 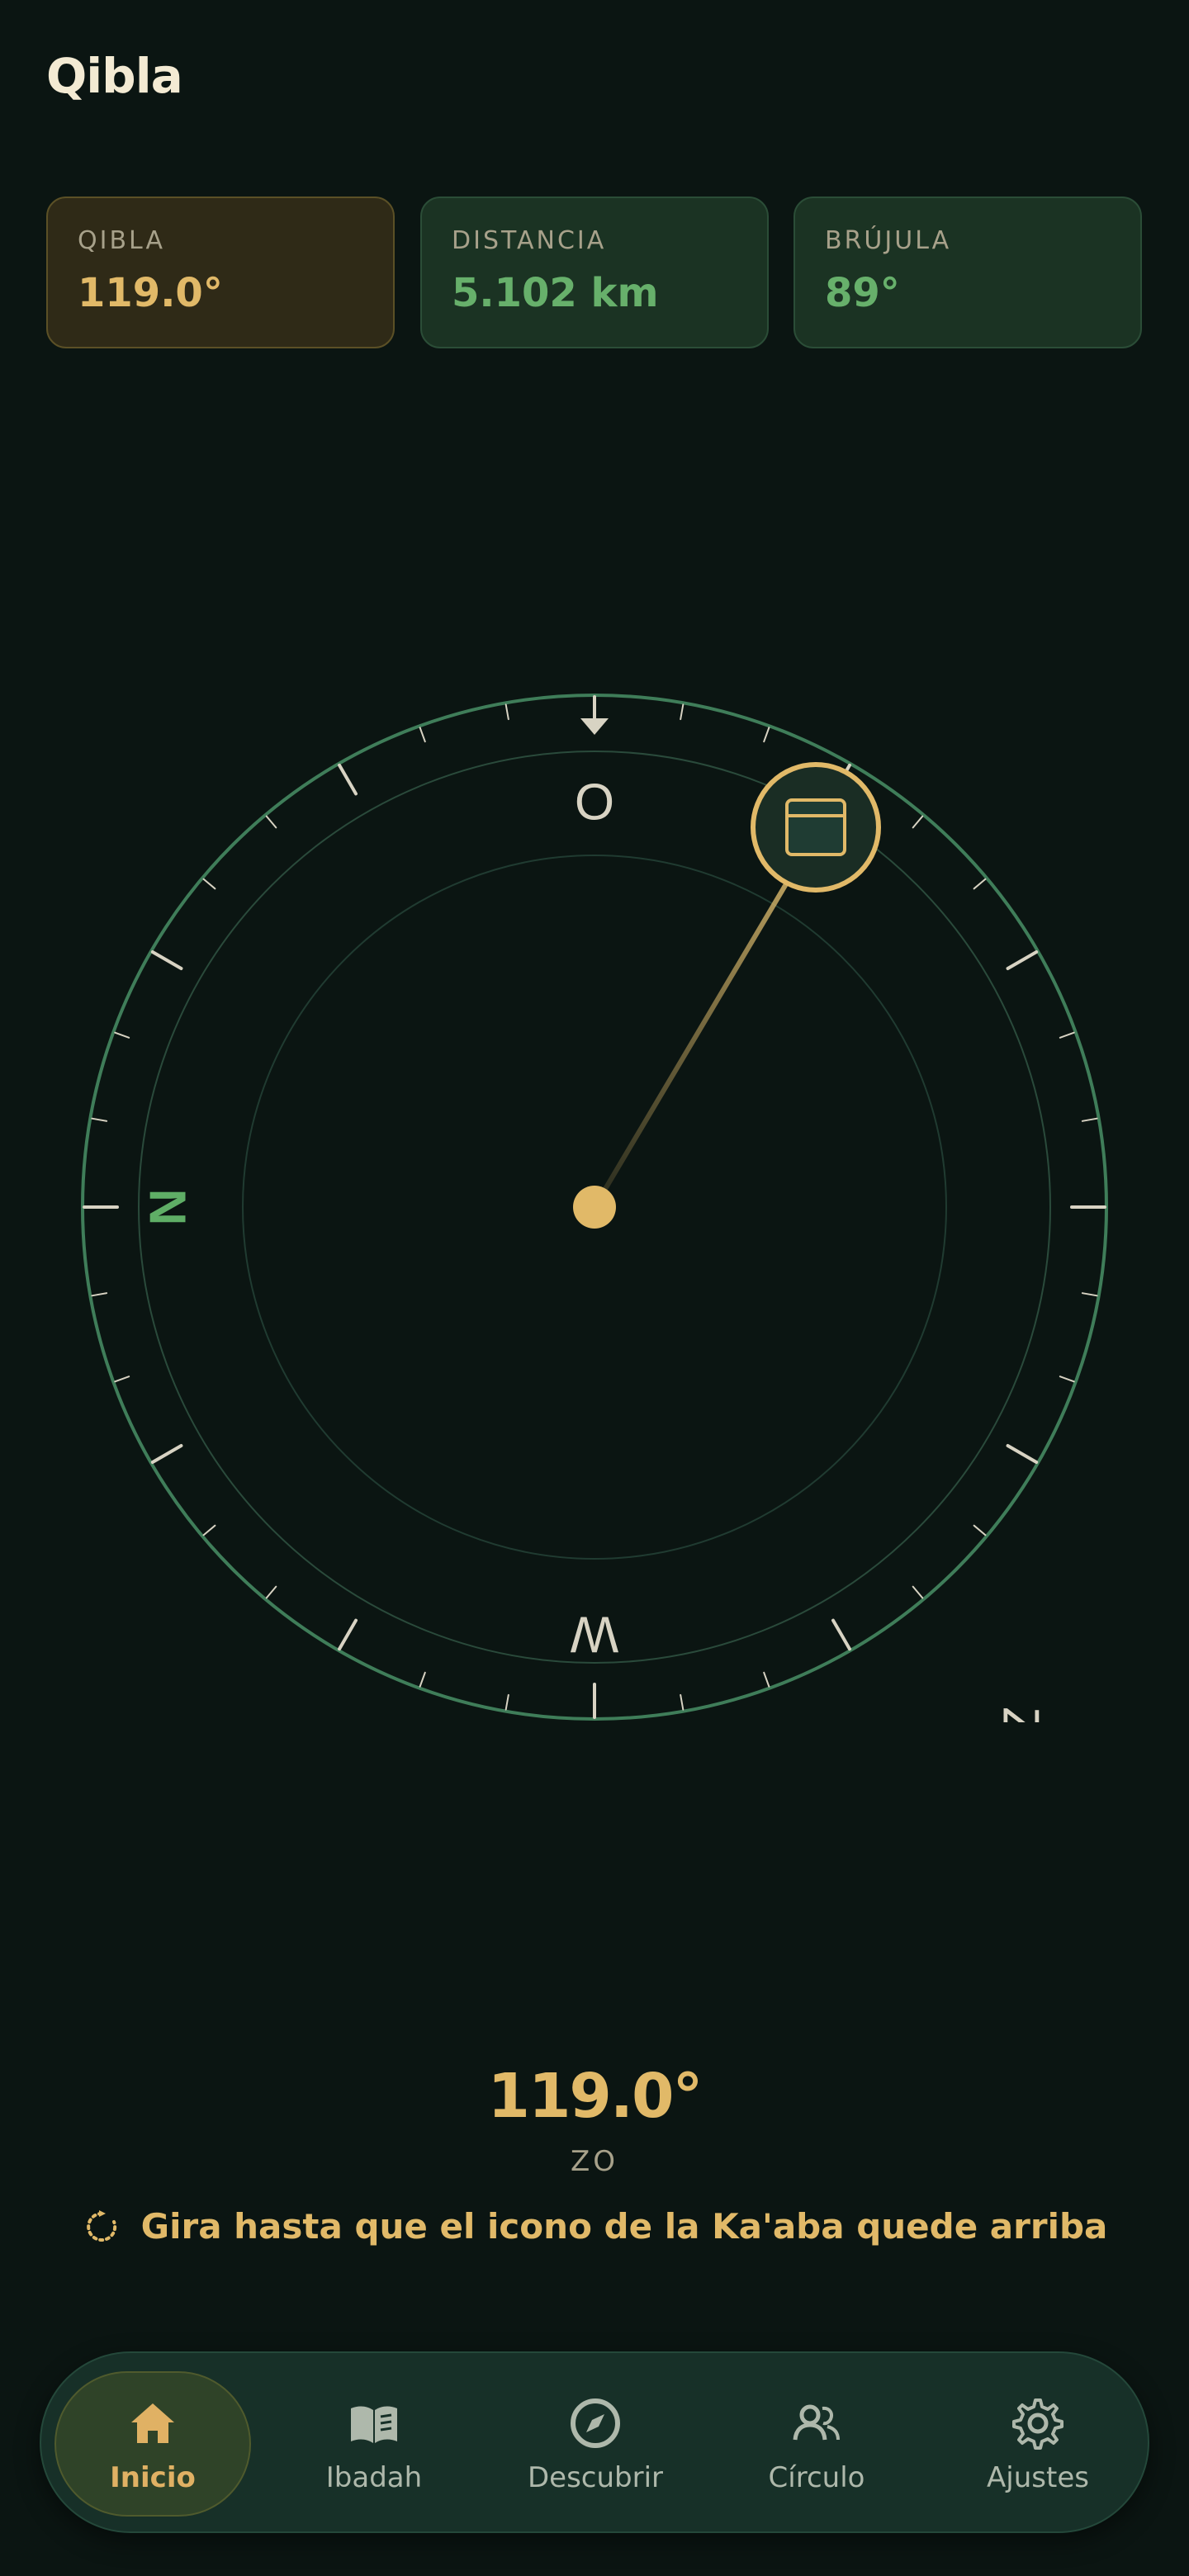 I want to click on nav-item-descubrir: Descubrir, so click(x=595, y=2444).